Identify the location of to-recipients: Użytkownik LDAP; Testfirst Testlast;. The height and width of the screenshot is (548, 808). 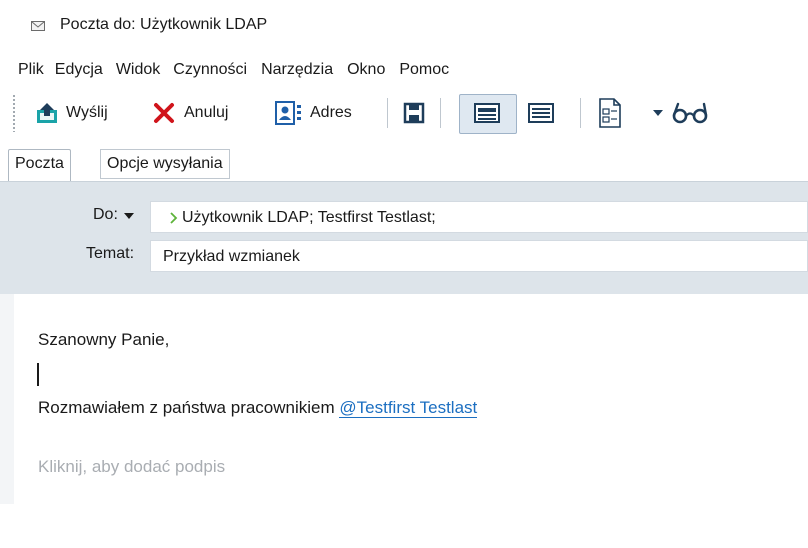
(309, 217).